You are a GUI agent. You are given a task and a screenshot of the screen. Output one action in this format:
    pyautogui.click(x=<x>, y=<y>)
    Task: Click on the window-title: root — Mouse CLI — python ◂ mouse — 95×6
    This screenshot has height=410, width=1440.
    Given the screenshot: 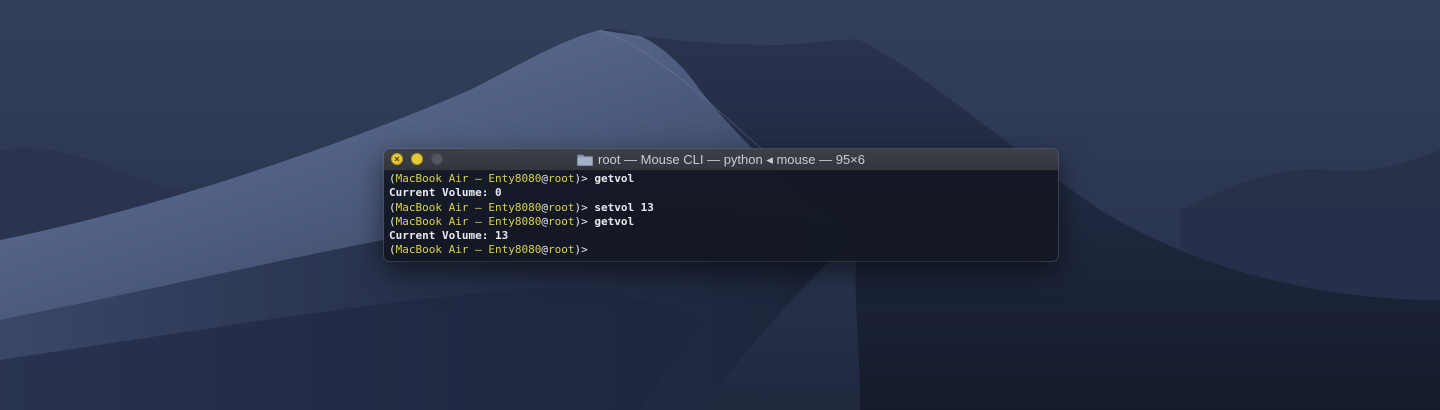 What is the action you would take?
    pyautogui.click(x=721, y=159)
    